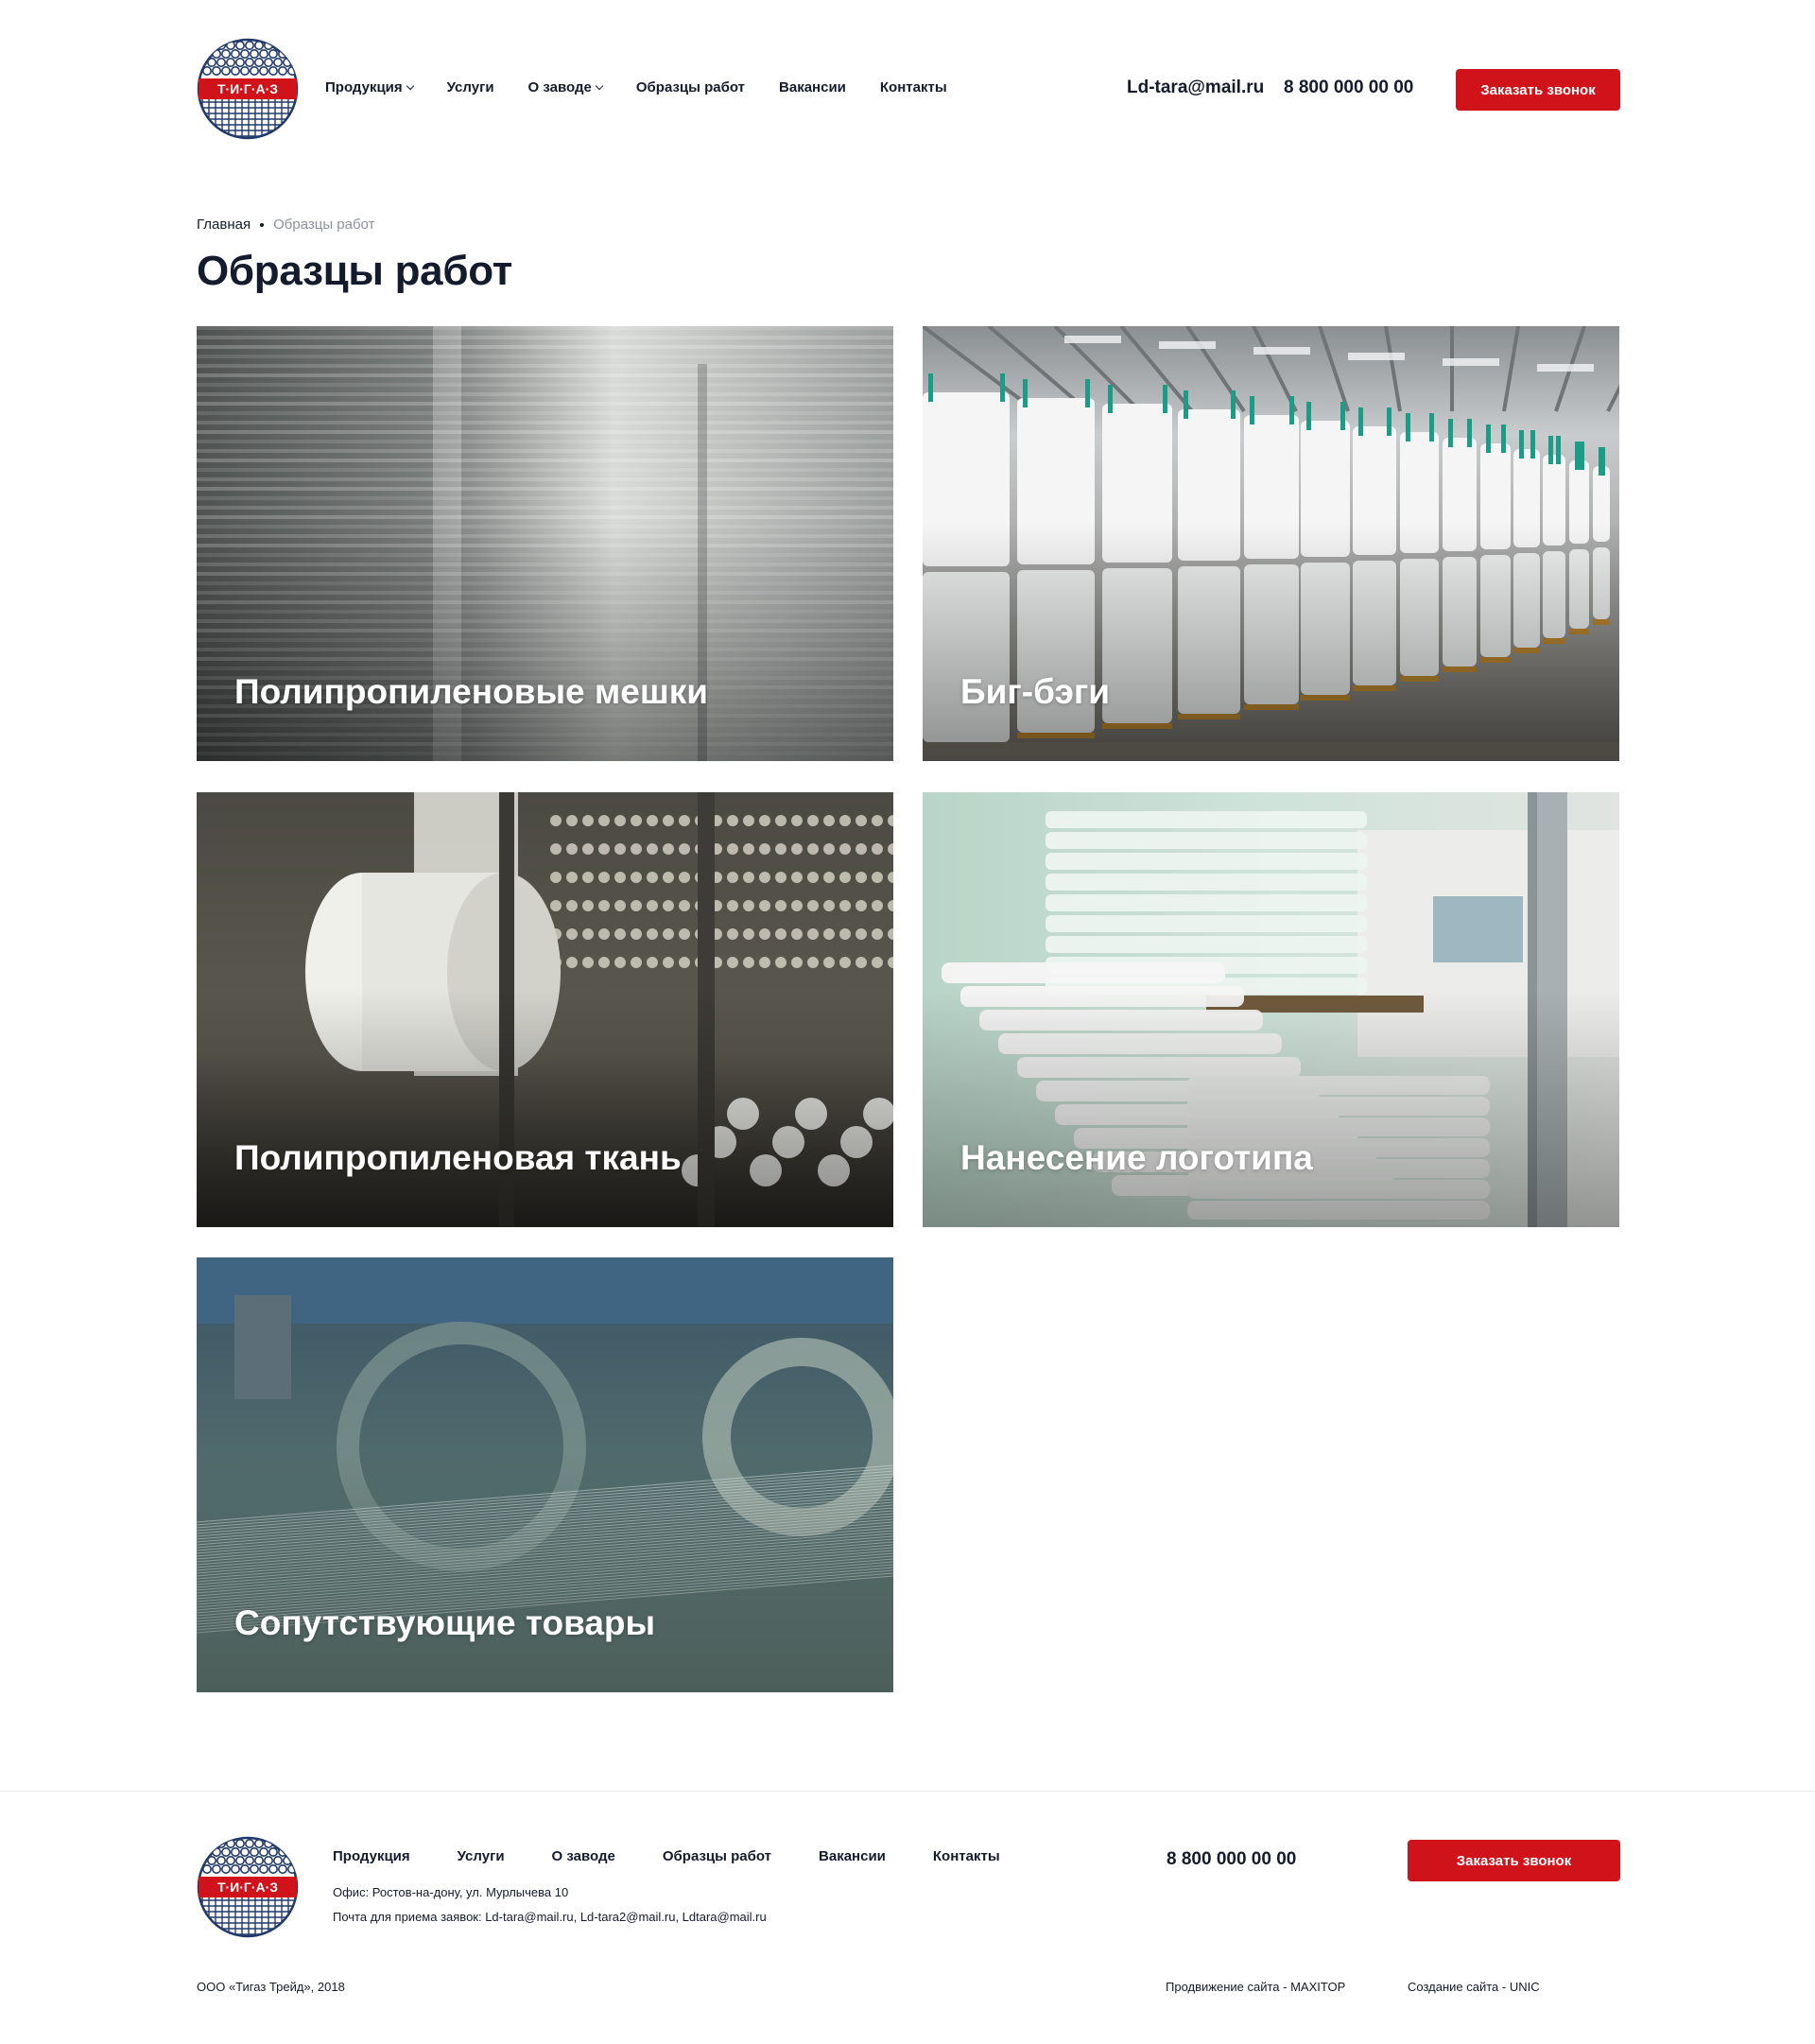  Describe the element at coordinates (966, 1856) in the screenshot. I see `footer-nav-contacts: Контакты` at that location.